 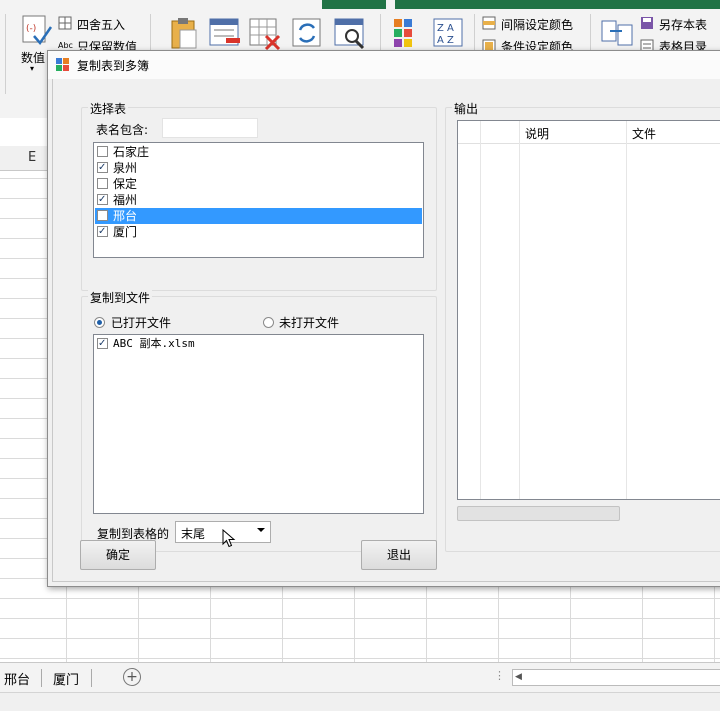 I want to click on delete-rows-icon, so click(x=225, y=33).